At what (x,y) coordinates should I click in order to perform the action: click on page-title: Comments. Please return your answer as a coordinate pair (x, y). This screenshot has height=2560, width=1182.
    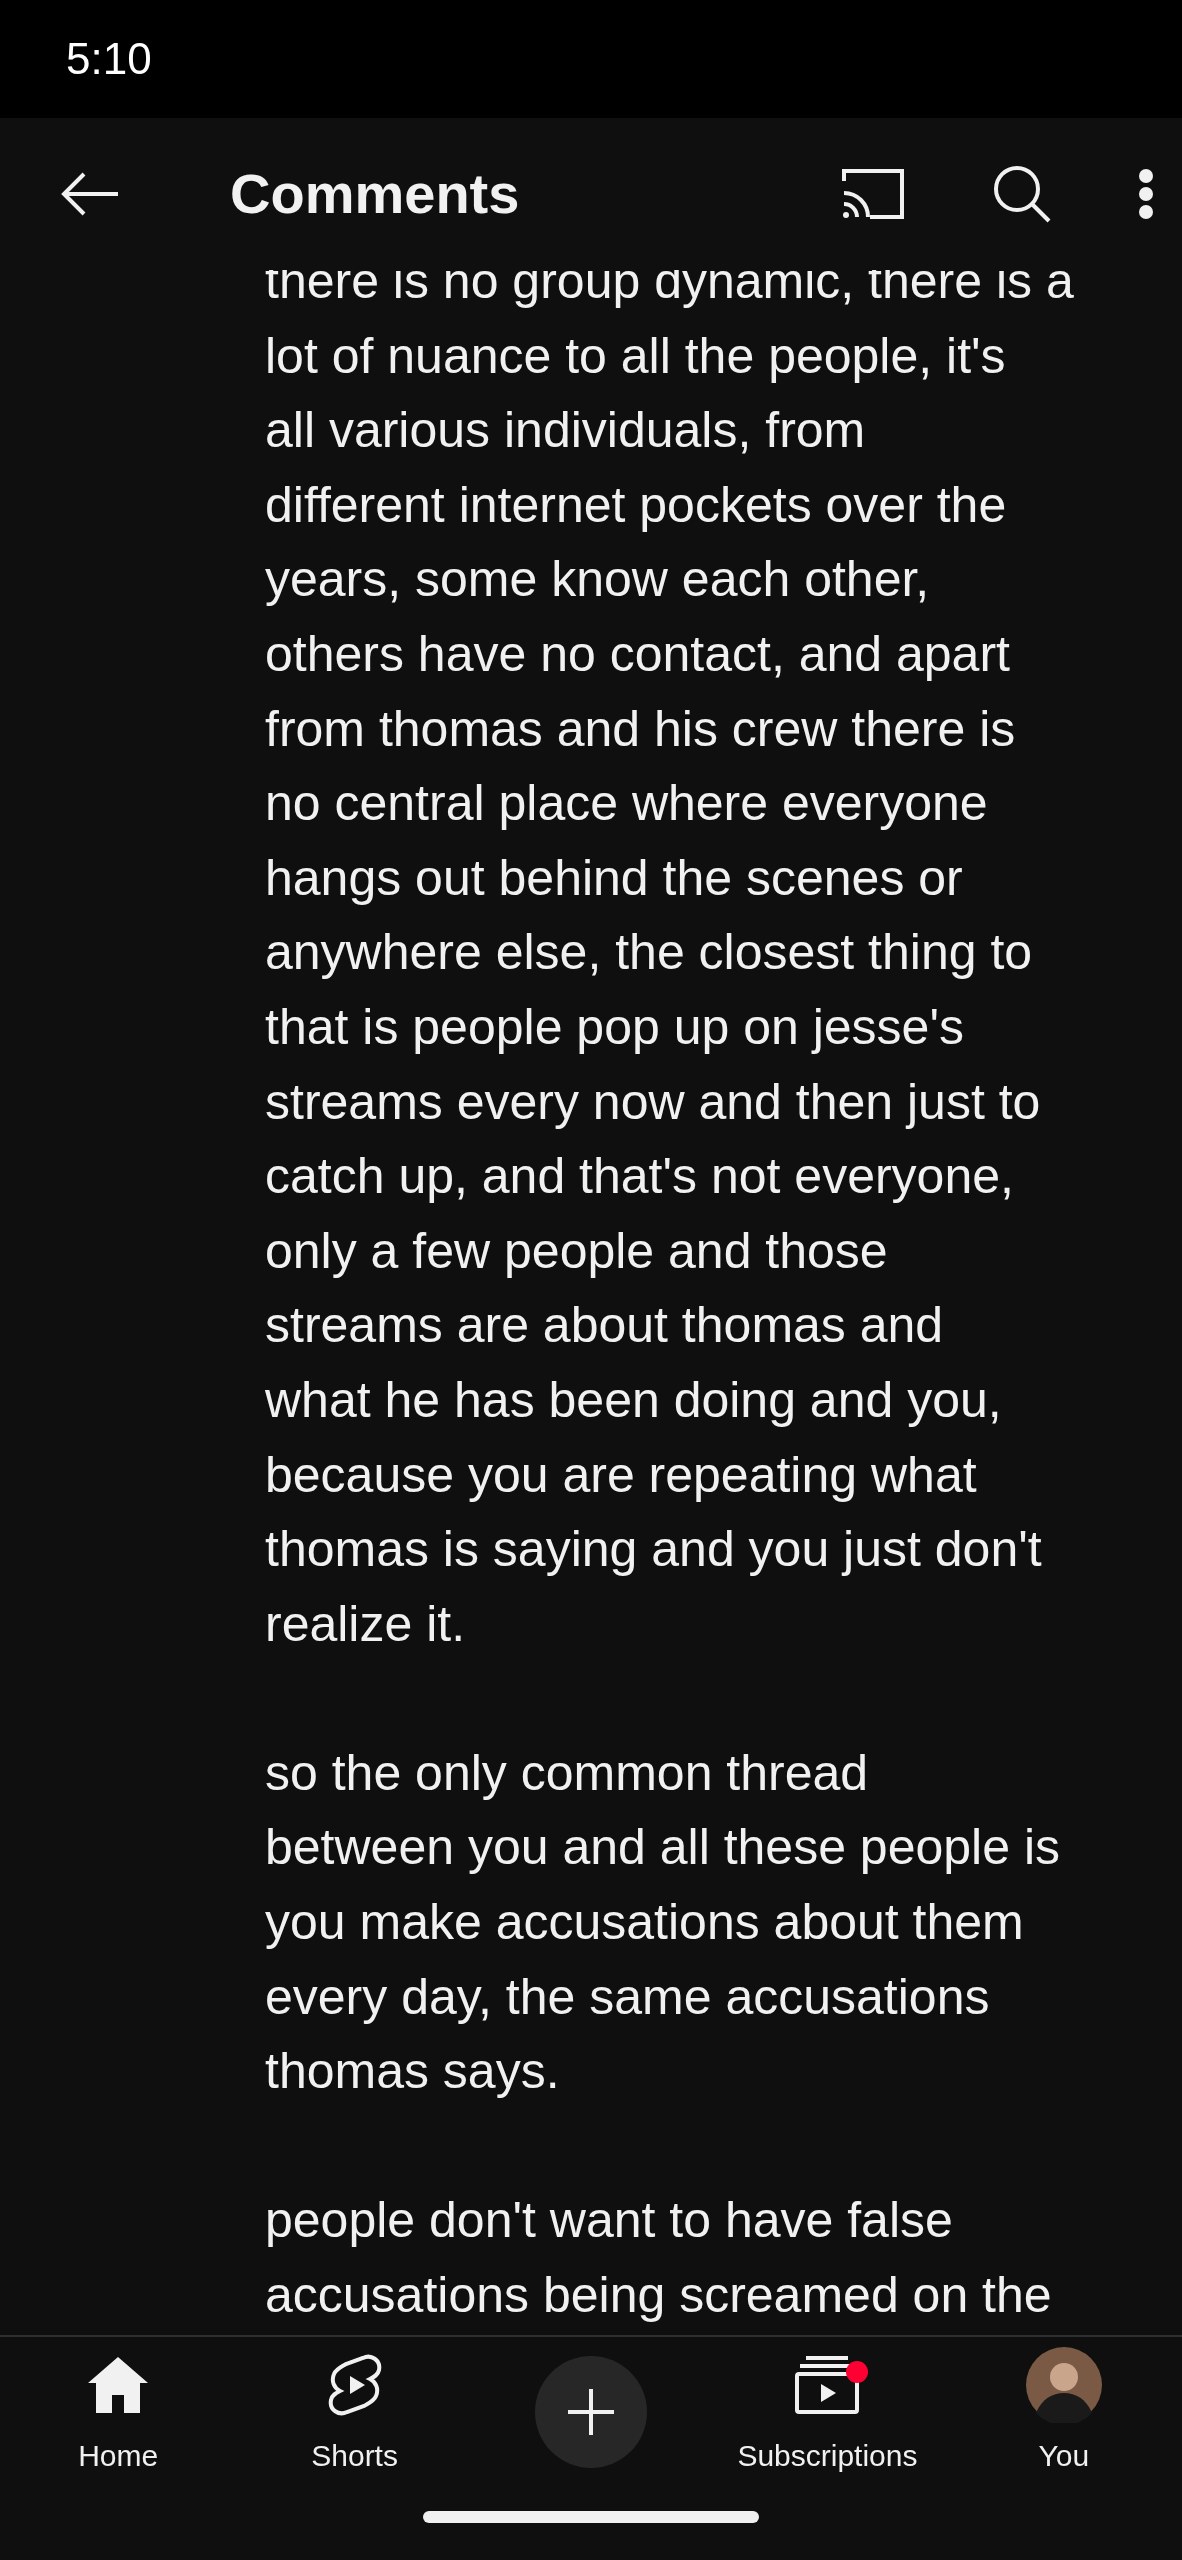
    Looking at the image, I should click on (375, 194).